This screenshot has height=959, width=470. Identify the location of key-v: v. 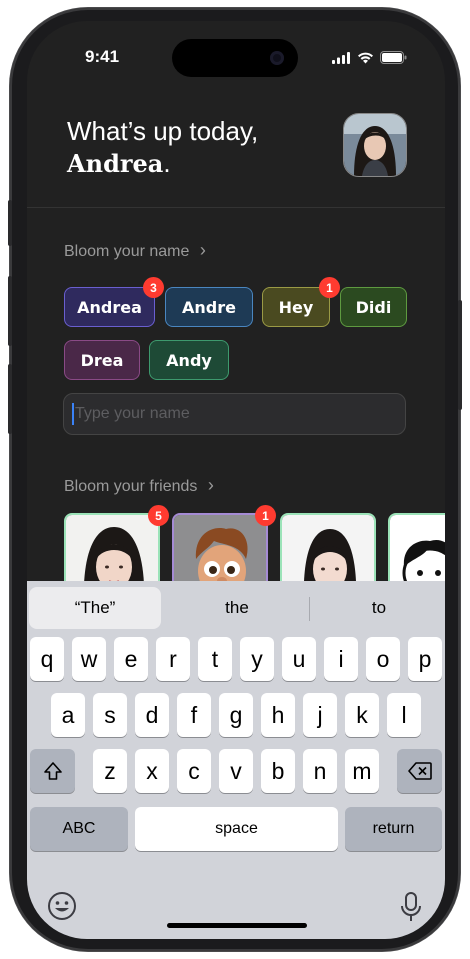
(236, 771).